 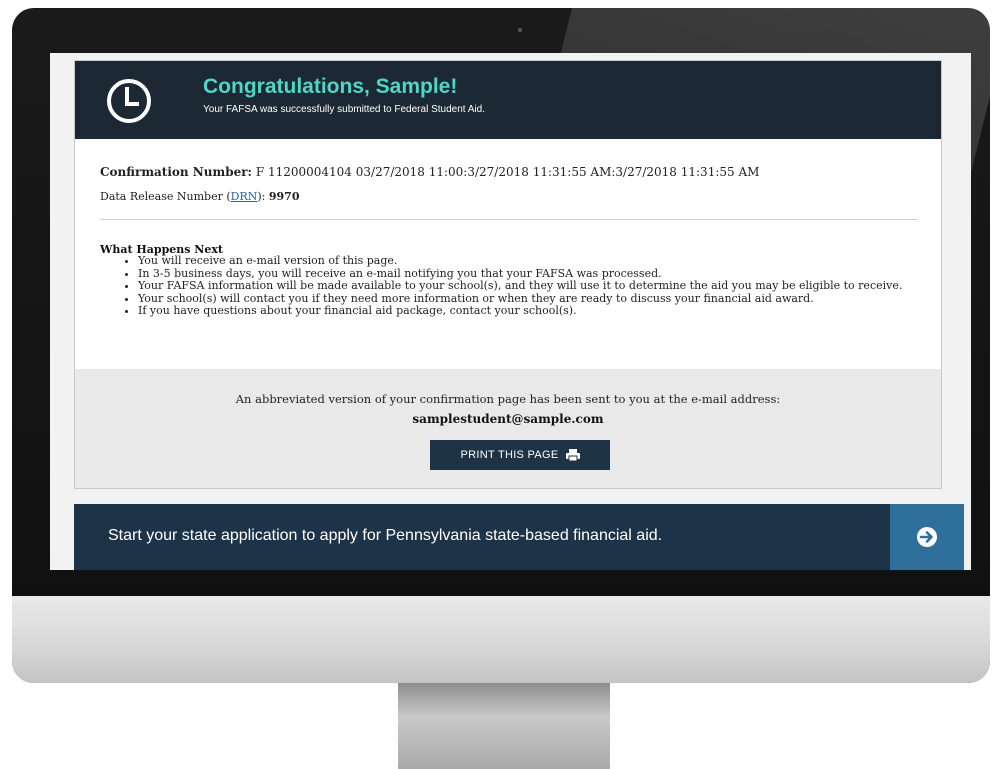 I want to click on drn-value: 9970, so click(x=284, y=196).